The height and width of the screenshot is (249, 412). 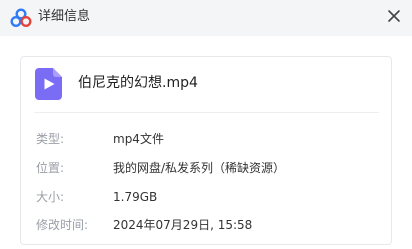 I want to click on location-value: 我的网盘/私发系列（稀缺资源）, so click(x=199, y=168).